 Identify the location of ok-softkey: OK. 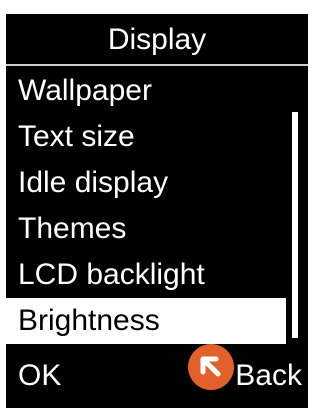
(39, 376).